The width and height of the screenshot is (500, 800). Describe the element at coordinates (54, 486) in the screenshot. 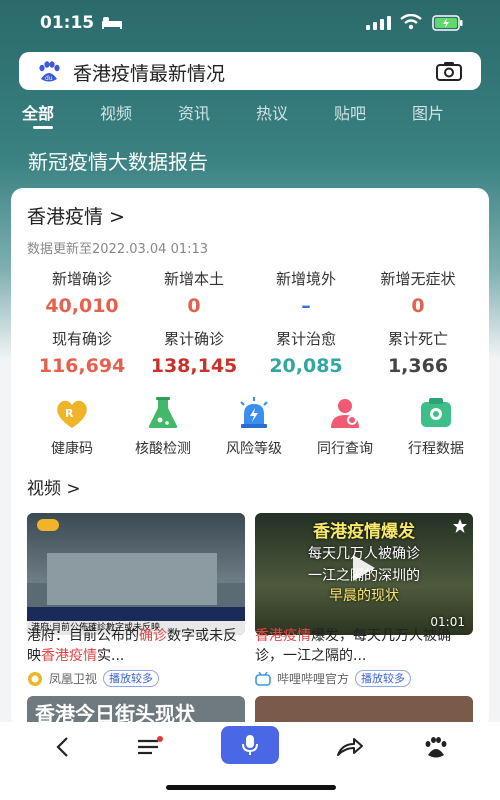

I see `videos-section-link: 视频 >` at that location.